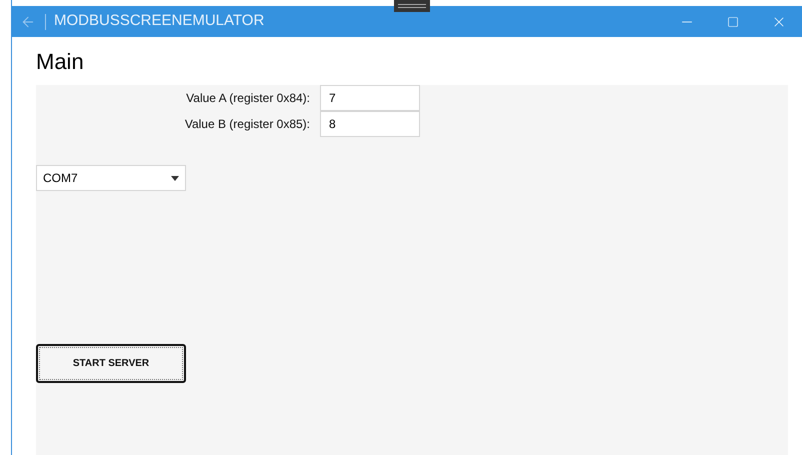 This screenshot has height=455, width=802. I want to click on field-label: Value B (register 0x85):, so click(247, 124).